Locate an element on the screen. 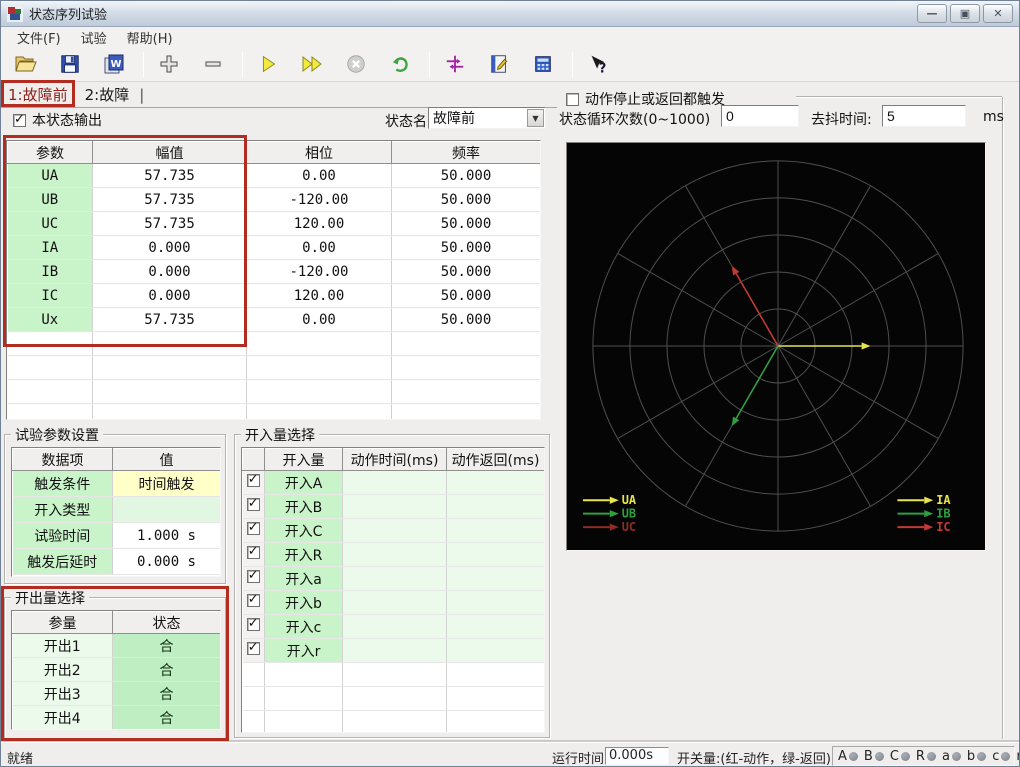  status-bar: 就绪 运行时间 0.000s 开关量:(红-动作，绿-返回) ABCRabc r is located at coordinates (510, 754).